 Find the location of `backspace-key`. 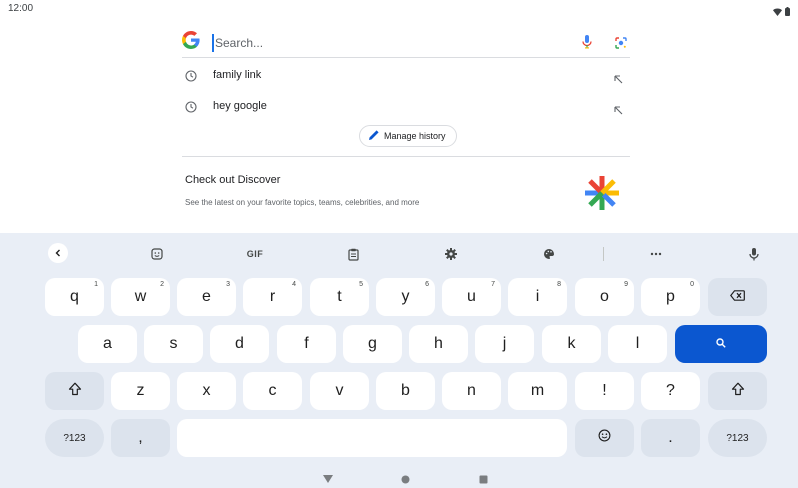

backspace-key is located at coordinates (737, 297).